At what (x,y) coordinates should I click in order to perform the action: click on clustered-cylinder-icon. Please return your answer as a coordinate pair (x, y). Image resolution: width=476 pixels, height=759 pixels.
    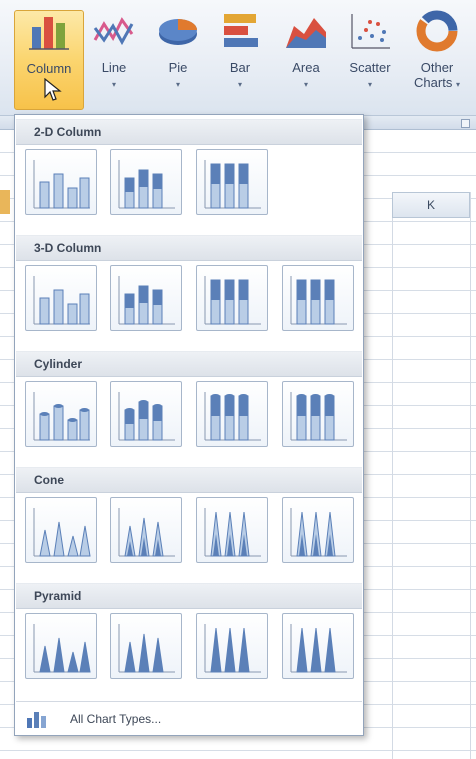
    Looking at the image, I should click on (61, 416).